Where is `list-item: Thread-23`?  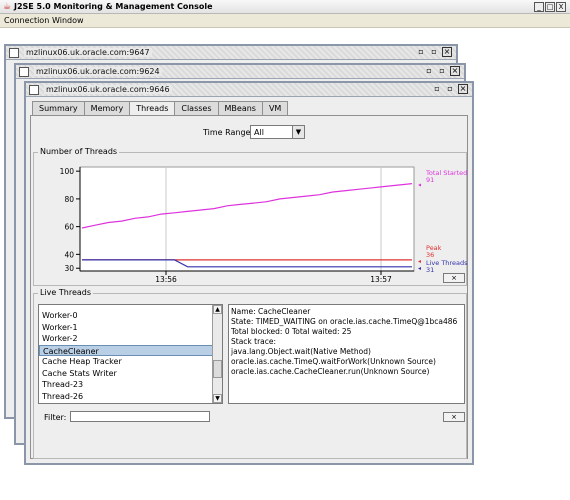
list-item: Thread-23 is located at coordinates (130, 385).